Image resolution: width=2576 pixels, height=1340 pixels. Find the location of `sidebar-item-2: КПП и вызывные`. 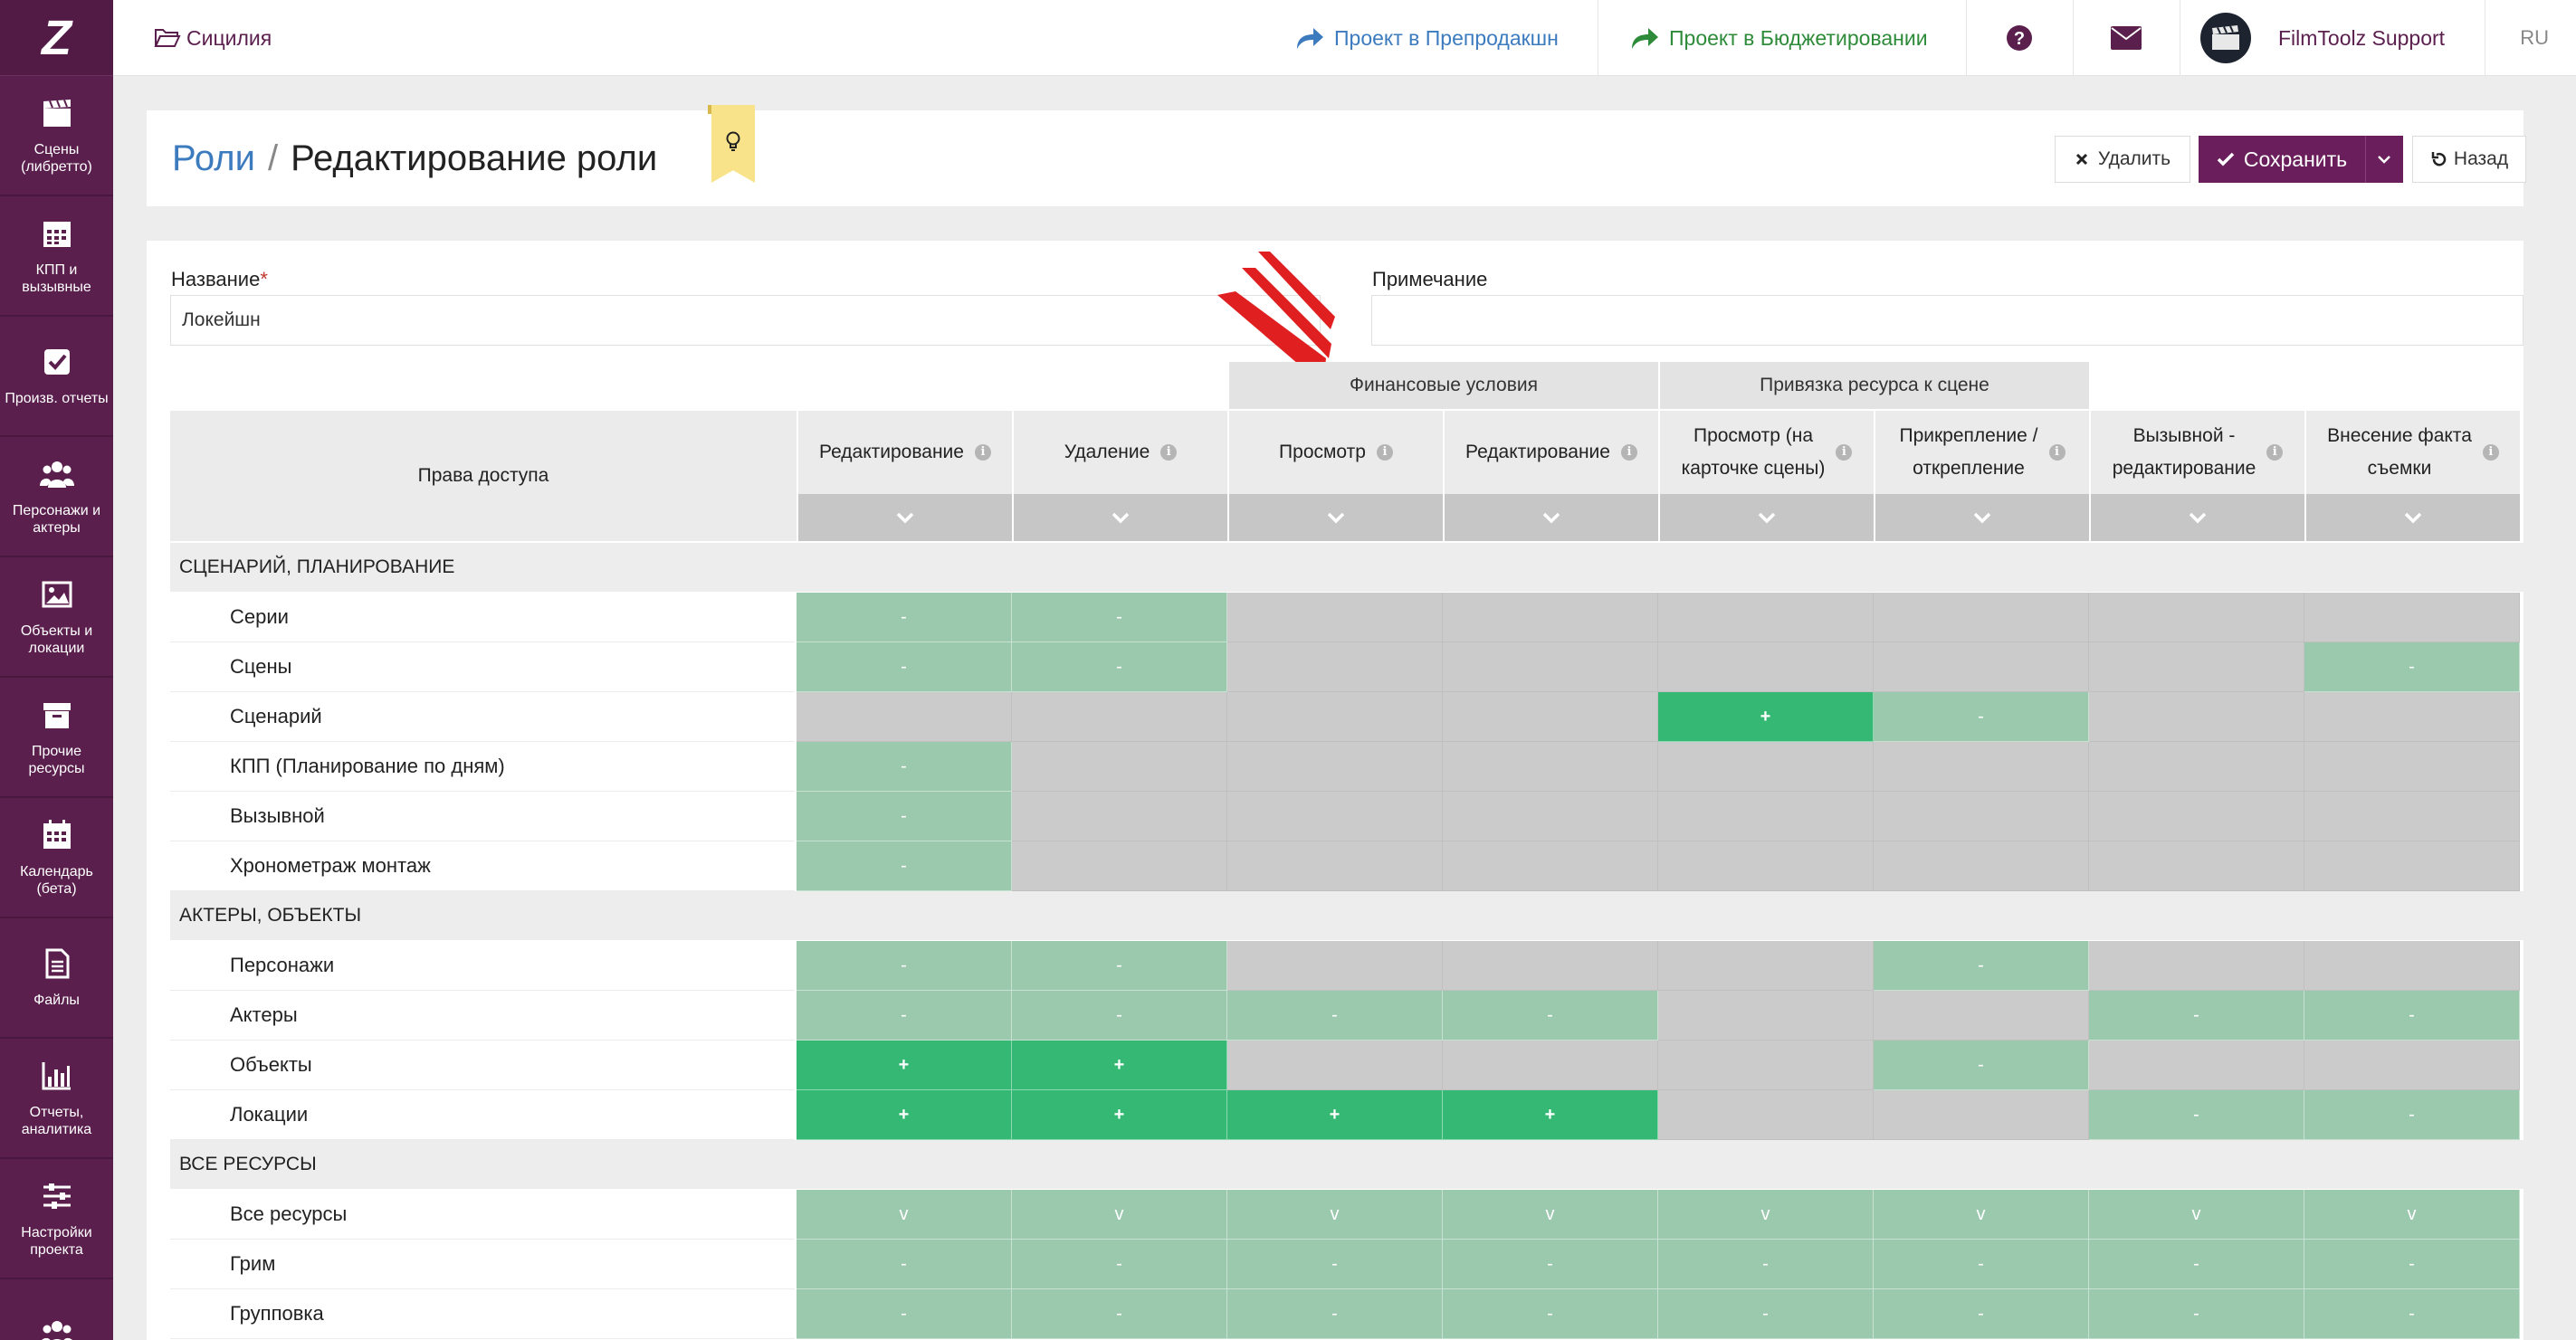

sidebar-item-2: КПП и вызывные is located at coordinates (56, 256).